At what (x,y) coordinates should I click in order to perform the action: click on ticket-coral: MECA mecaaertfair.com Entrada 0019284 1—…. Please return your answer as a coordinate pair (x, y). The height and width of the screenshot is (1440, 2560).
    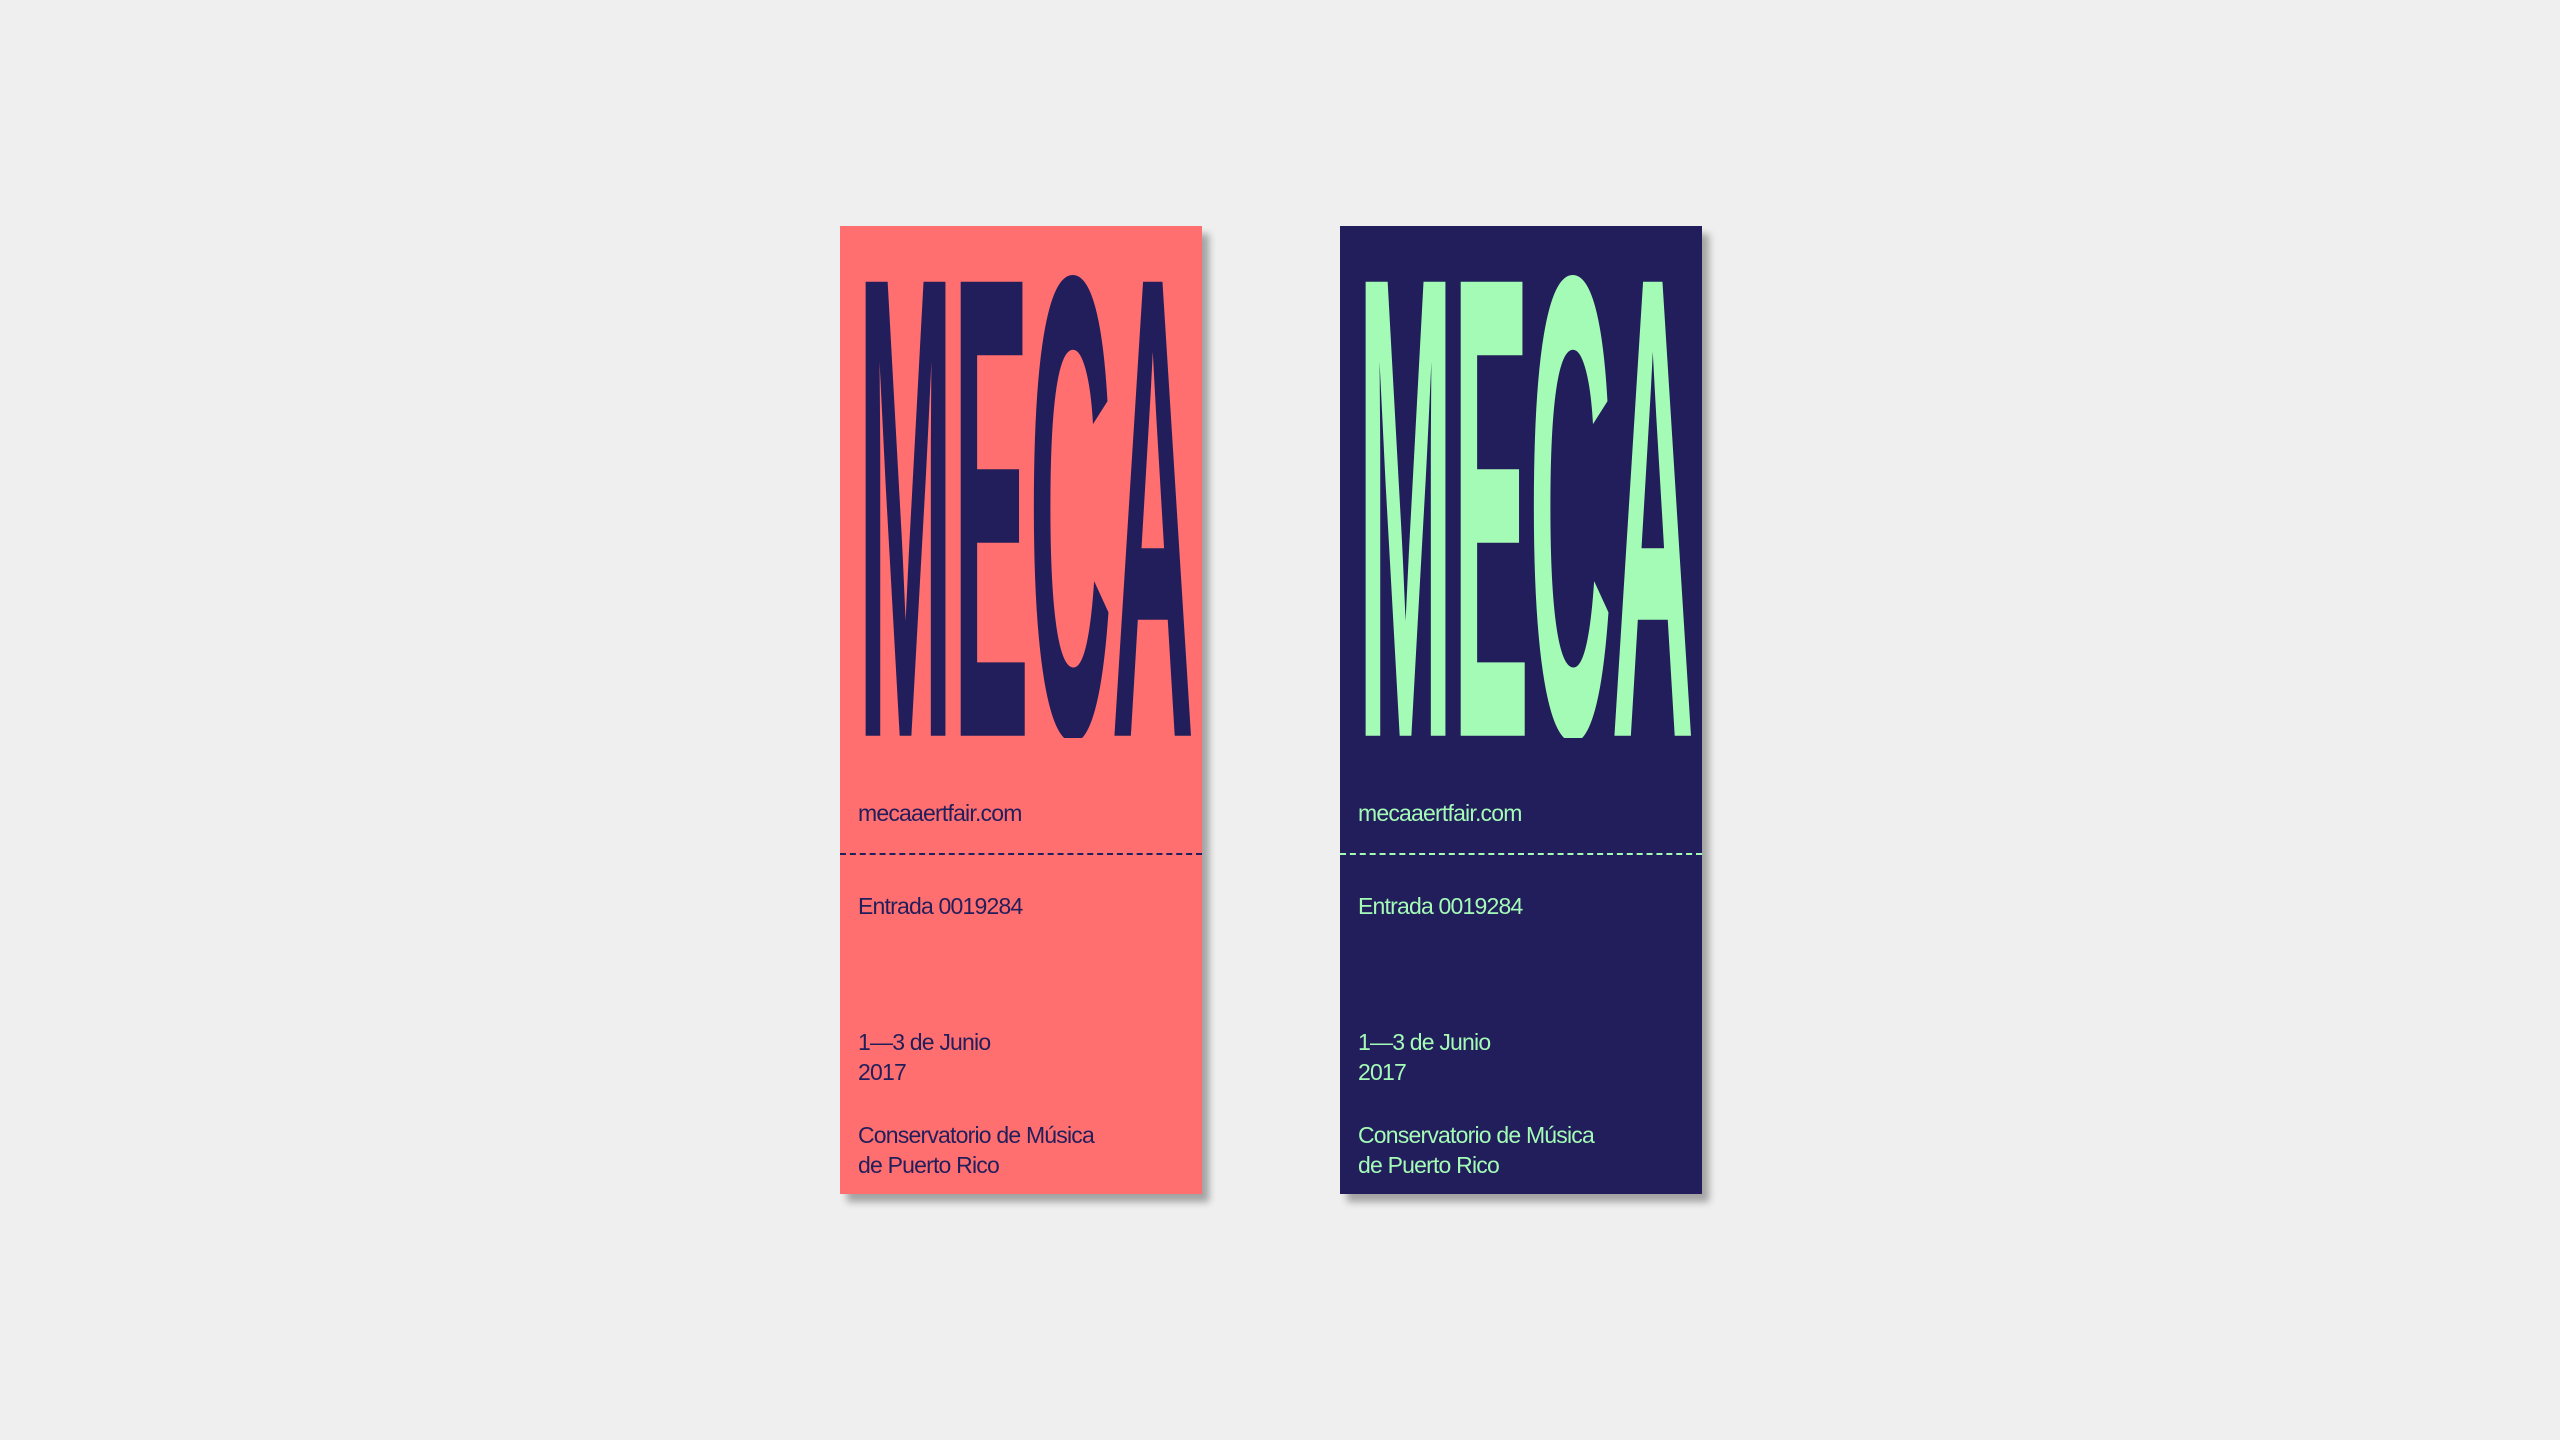
    Looking at the image, I should click on (1021, 710).